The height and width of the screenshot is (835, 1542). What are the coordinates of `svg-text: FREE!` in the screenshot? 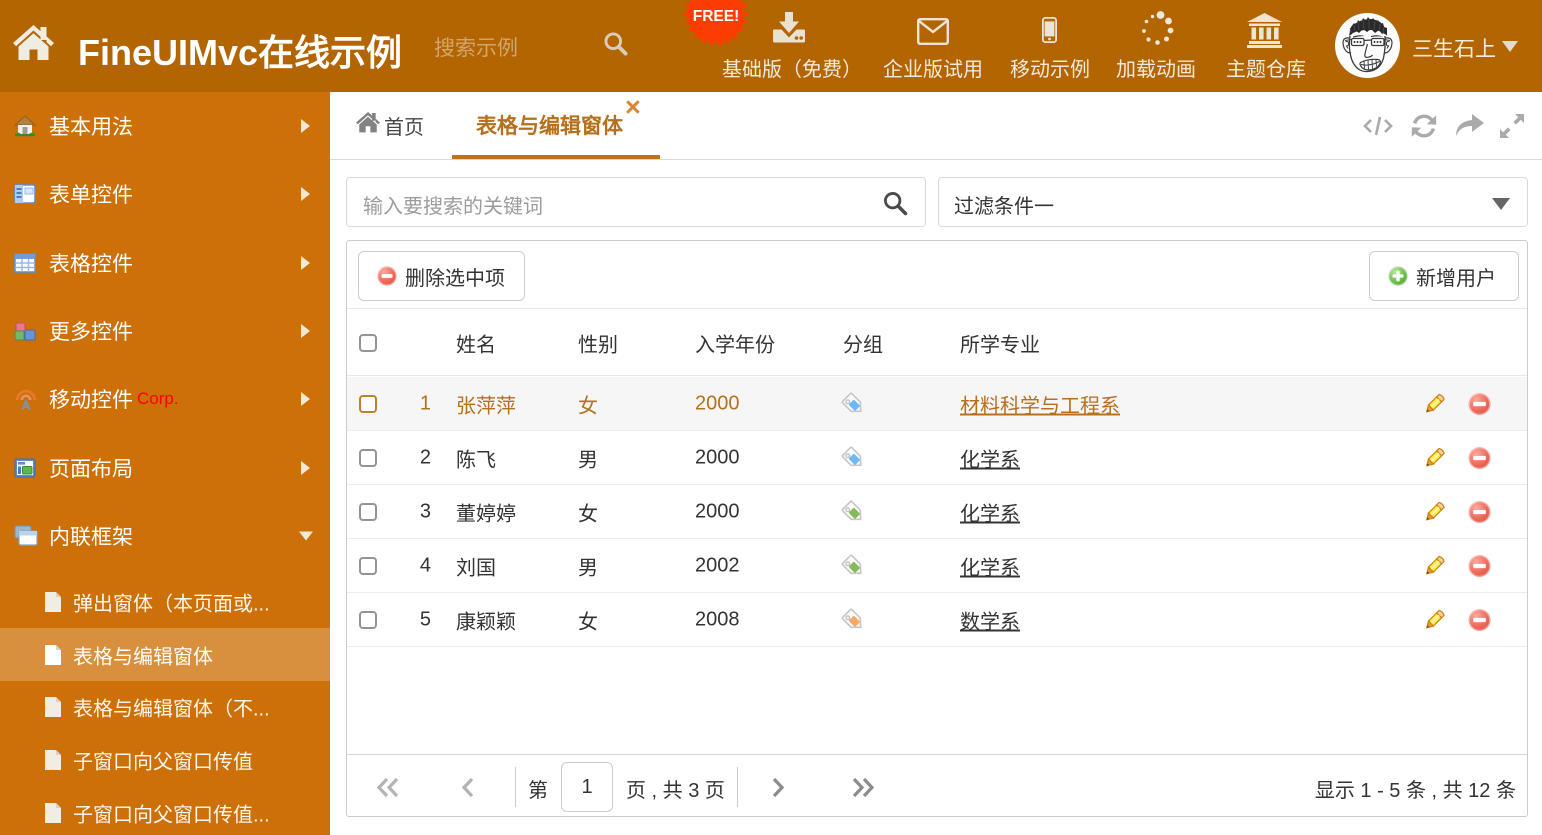 It's located at (716, 16).